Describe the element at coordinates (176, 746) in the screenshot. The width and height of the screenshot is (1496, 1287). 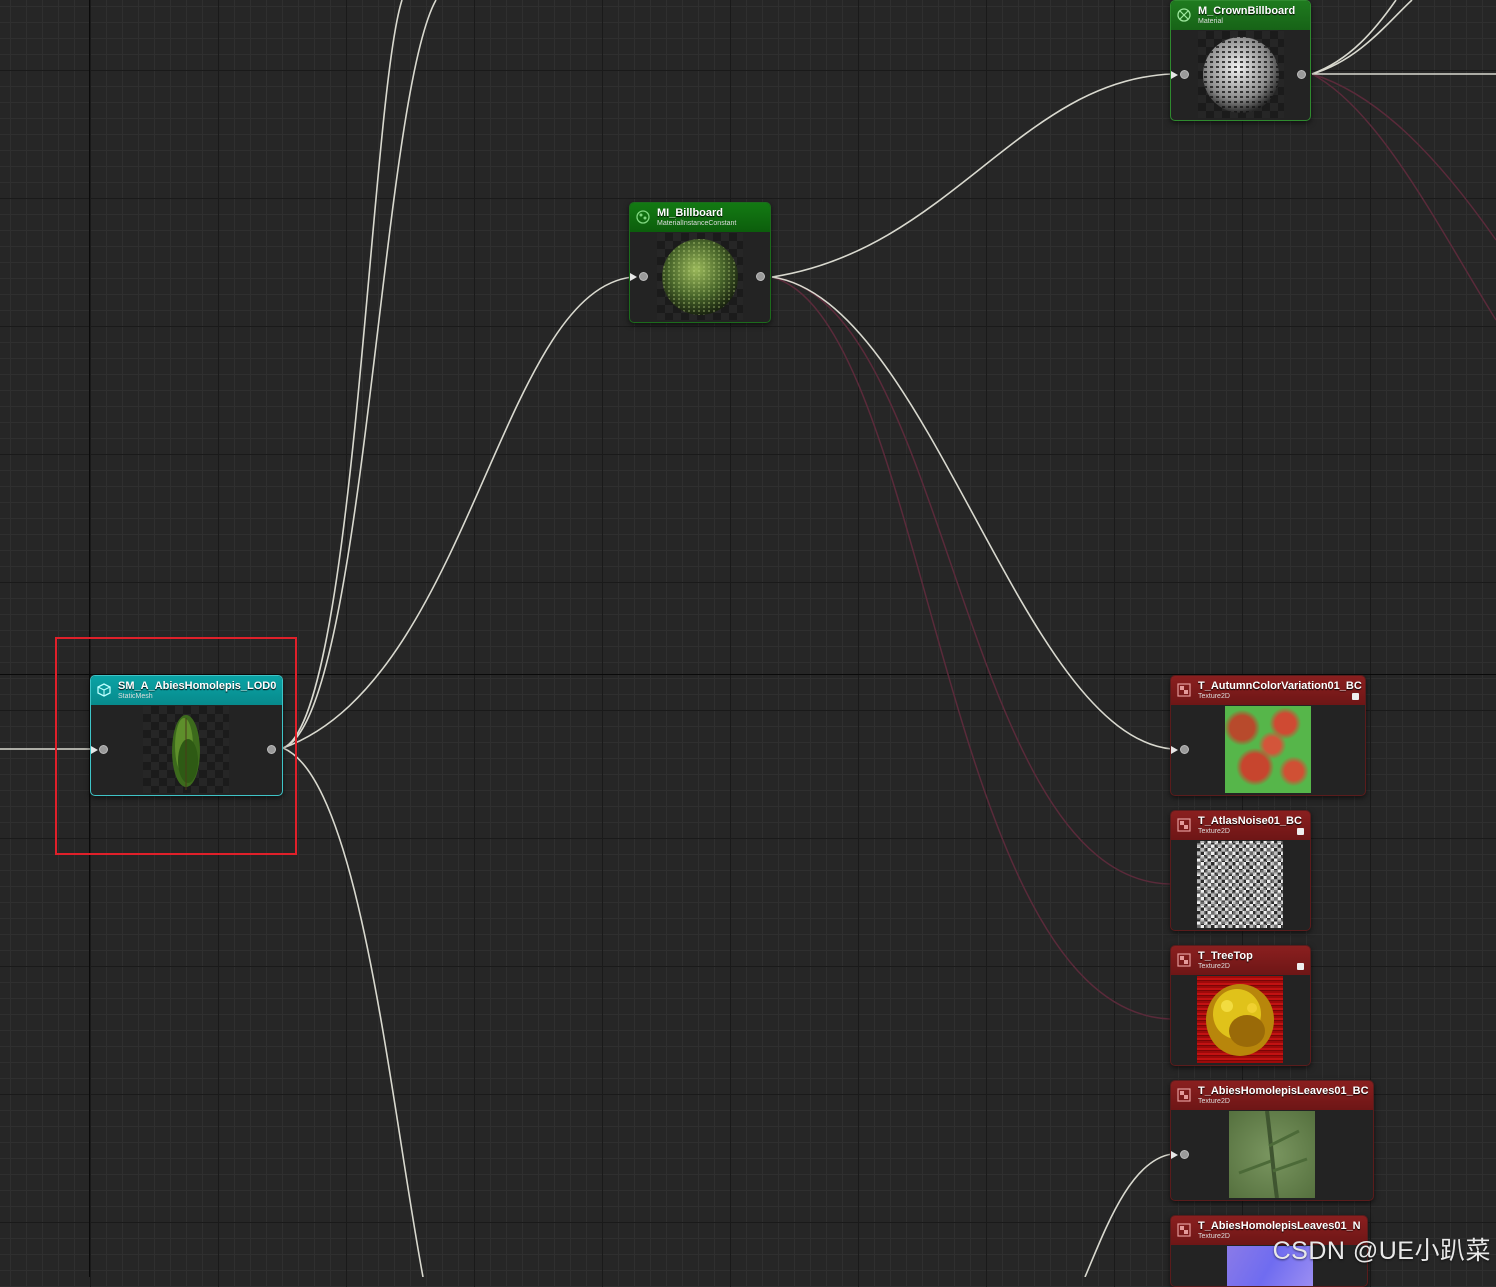
I see `selection-highlight` at that location.